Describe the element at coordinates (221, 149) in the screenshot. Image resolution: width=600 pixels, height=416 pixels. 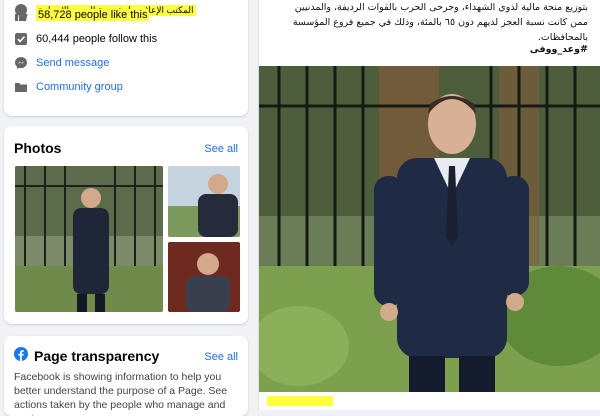
I see `photos-see-all-link: See all` at that location.